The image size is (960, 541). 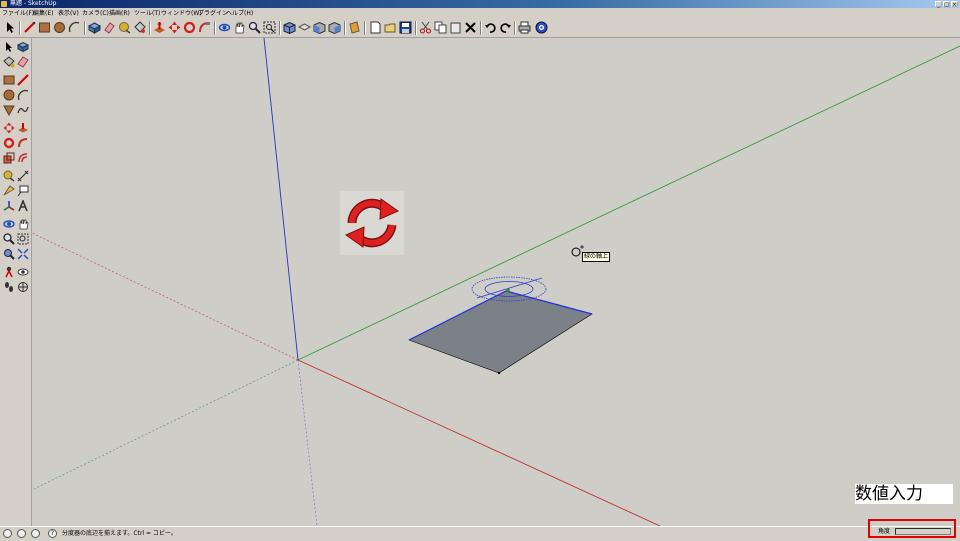 I want to click on follow-me-icon, so click(x=204, y=27).